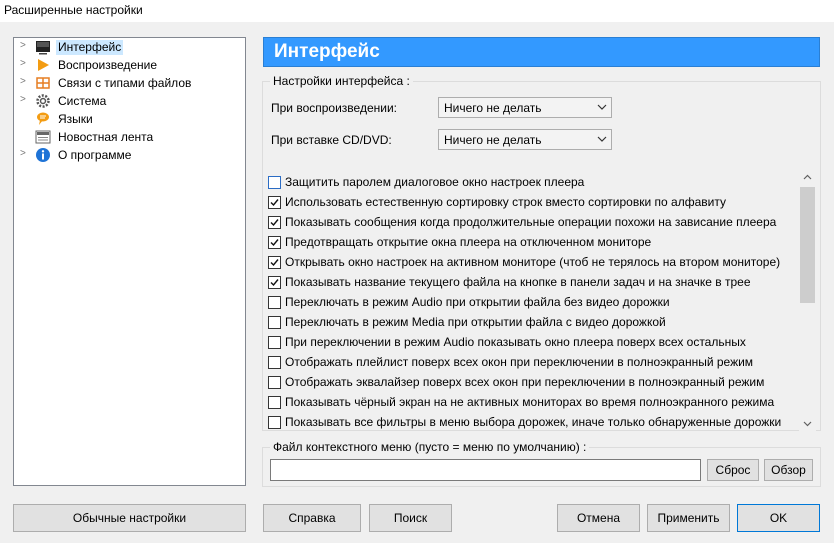  Describe the element at coordinates (129, 101) in the screenshot. I see `tree-item-system: > Система` at that location.